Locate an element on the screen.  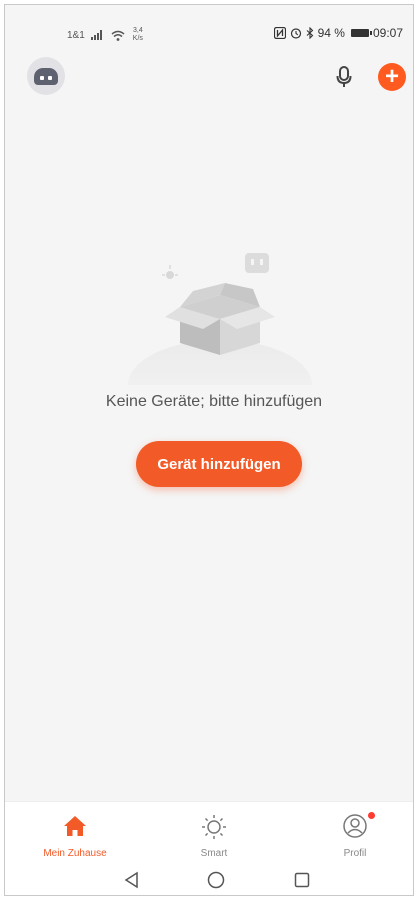
tab-smart-label: Smart is located at coordinates (214, 853).